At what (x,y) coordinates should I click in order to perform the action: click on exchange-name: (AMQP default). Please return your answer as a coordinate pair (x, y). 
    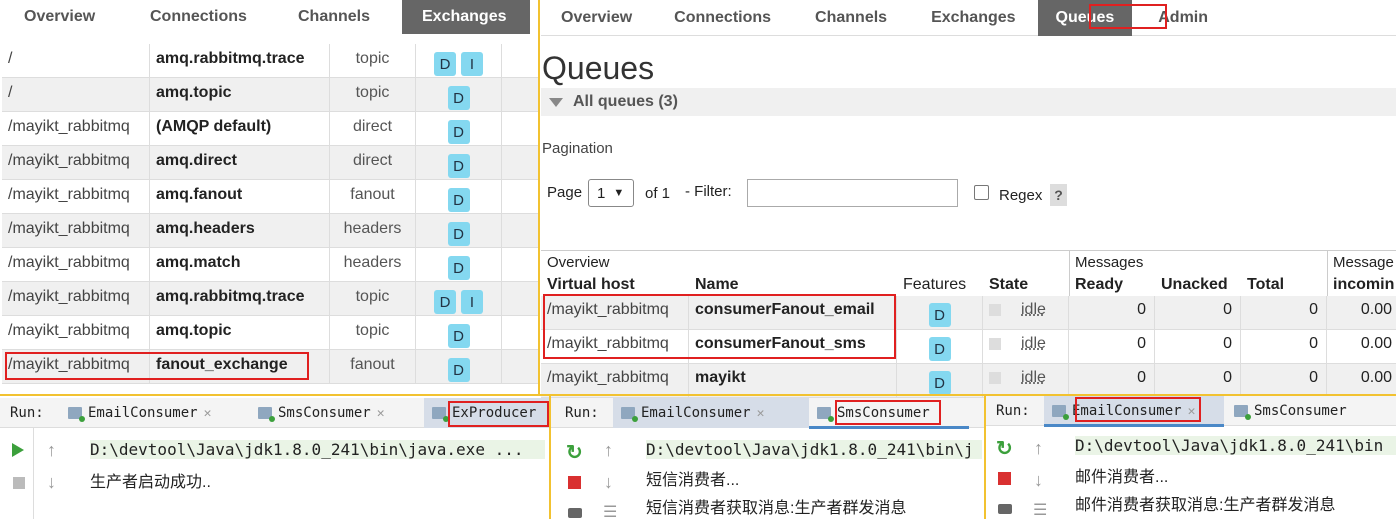
    Looking at the image, I should click on (240, 128).